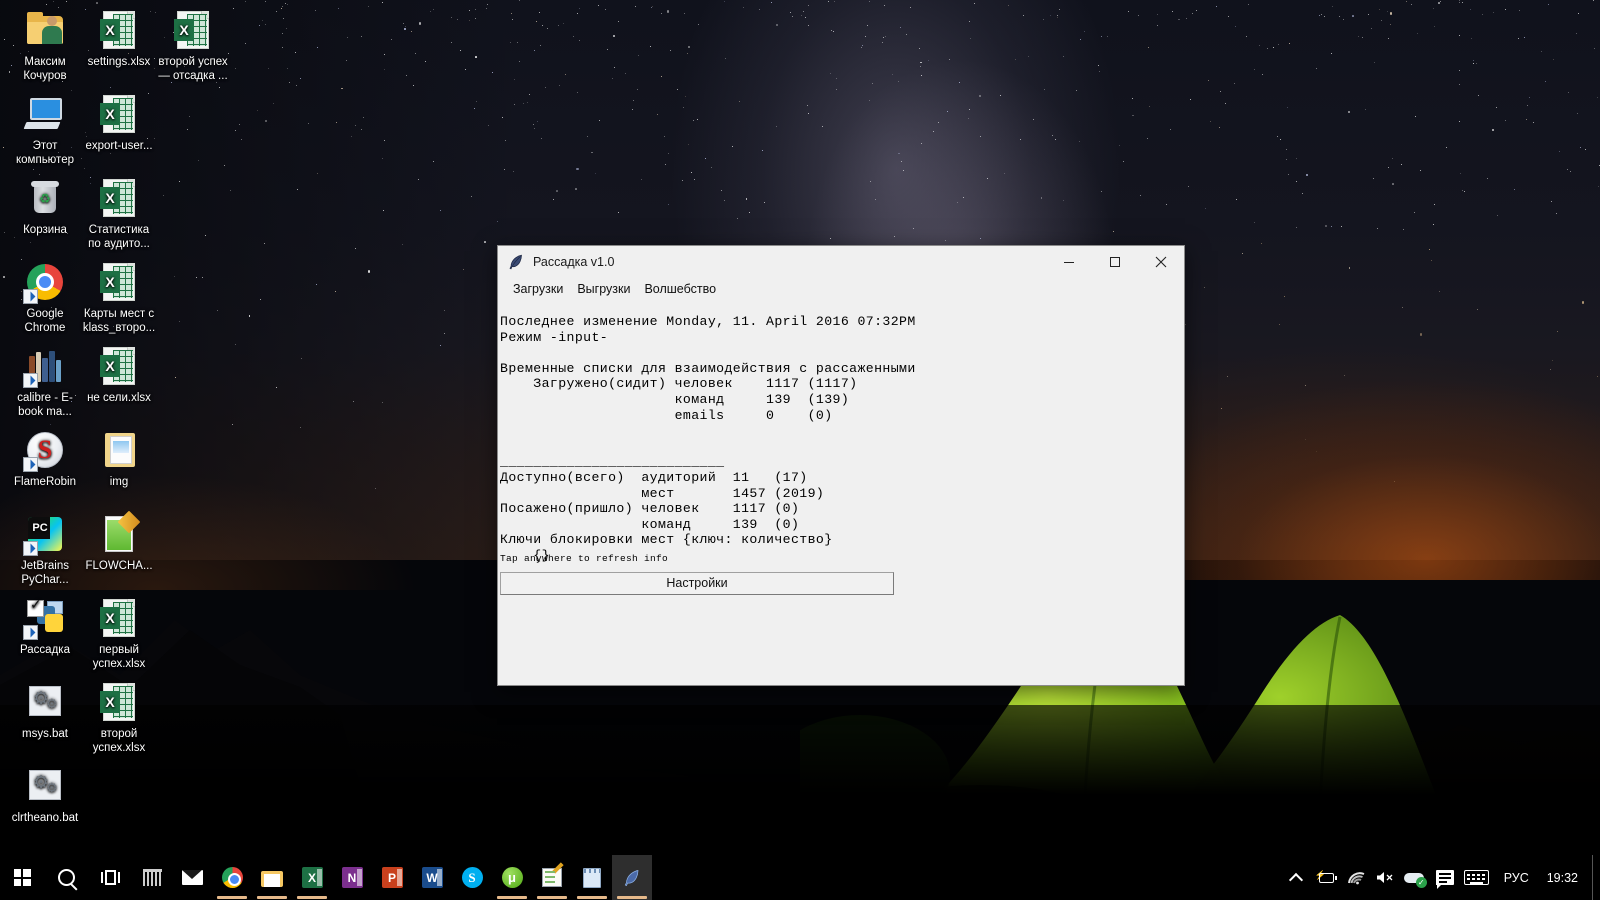 The image size is (1600, 900). I want to click on volume-button, so click(1384, 877).